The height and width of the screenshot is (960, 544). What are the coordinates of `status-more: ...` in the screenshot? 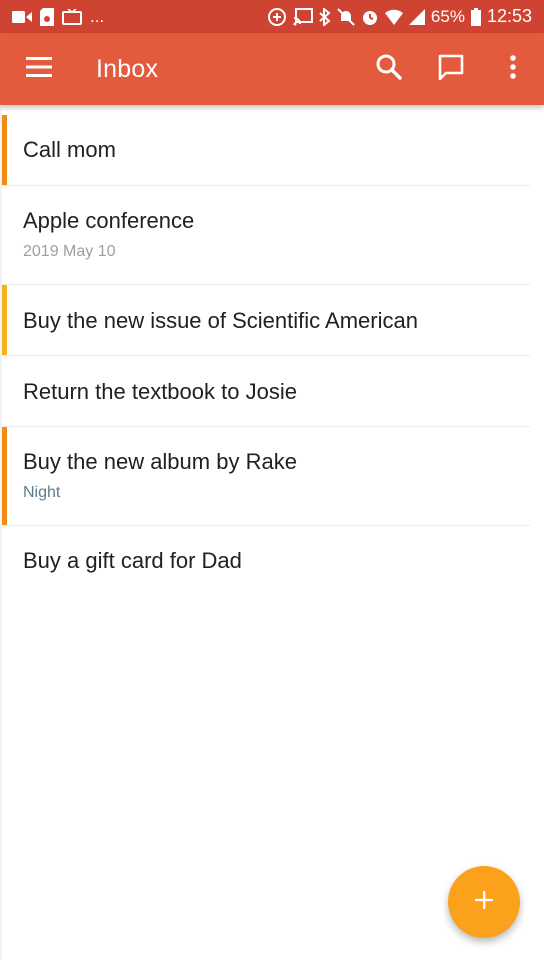 It's located at (97, 16).